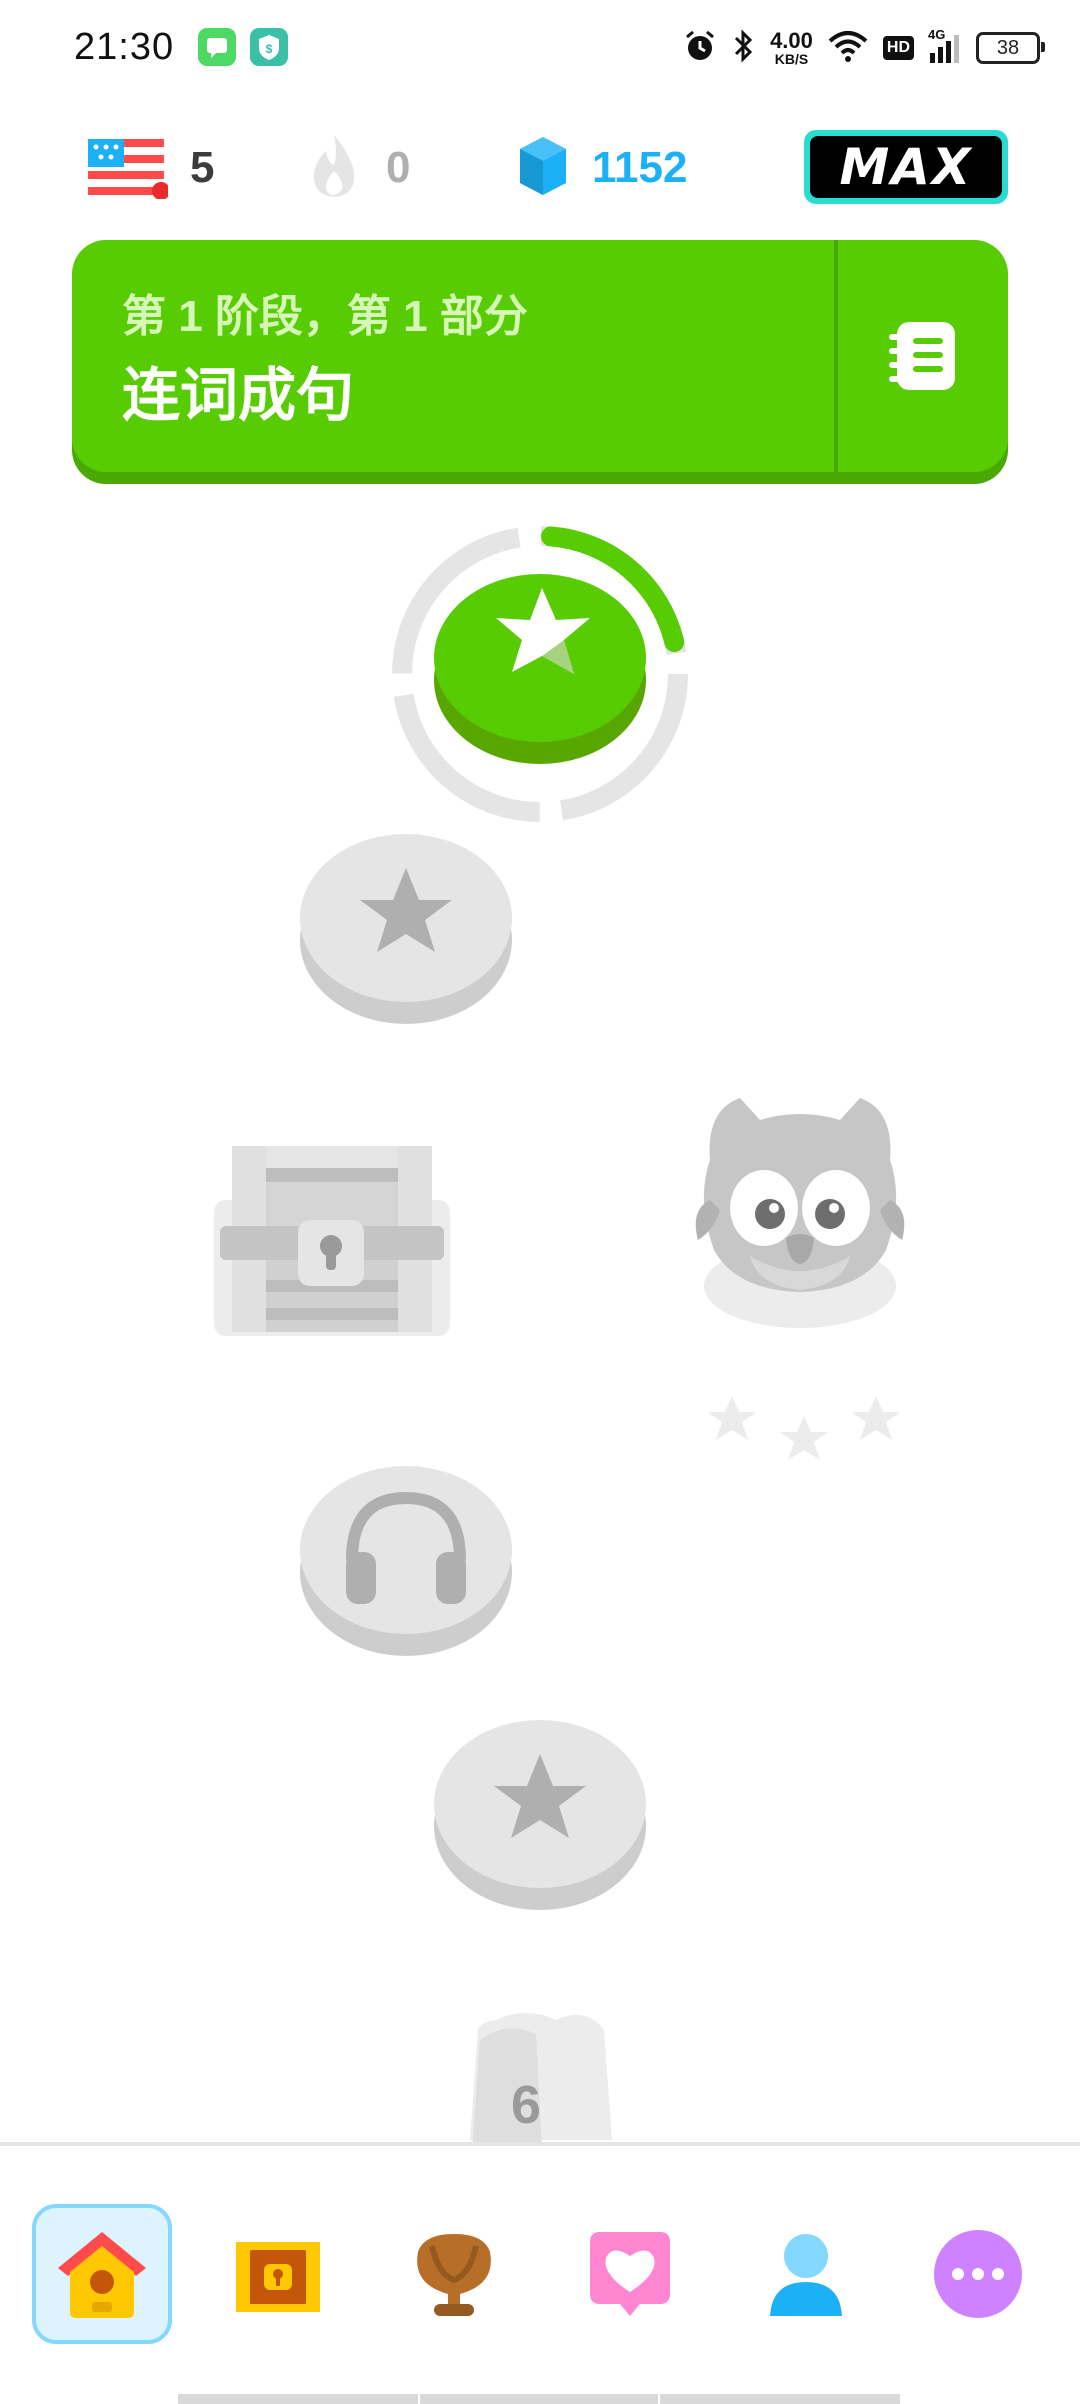 The image size is (1080, 2404). I want to click on battery-indicator: 38, so click(1010, 48).